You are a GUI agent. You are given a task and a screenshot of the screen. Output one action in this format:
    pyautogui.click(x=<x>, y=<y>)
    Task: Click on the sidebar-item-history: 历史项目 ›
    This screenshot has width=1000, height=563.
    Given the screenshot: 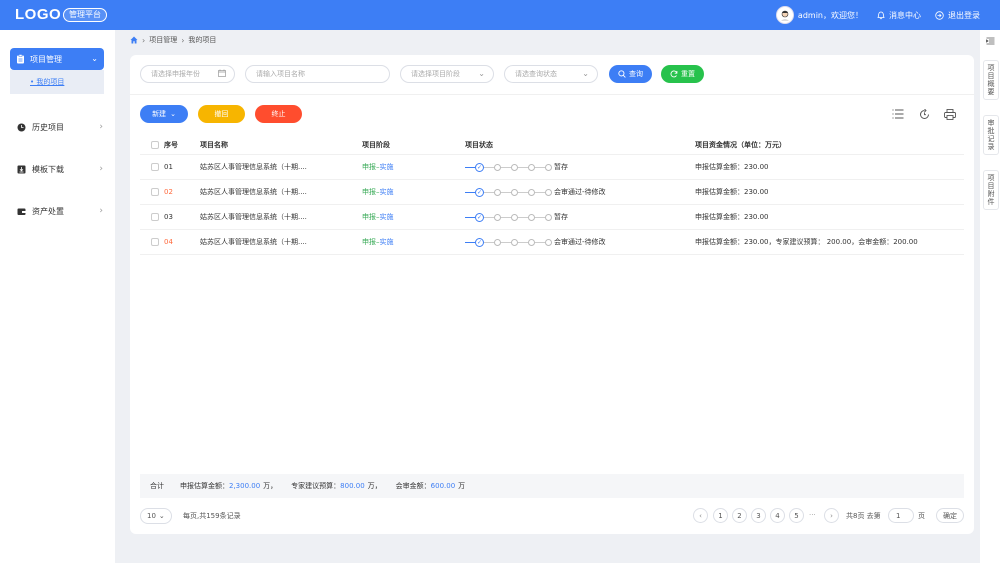 What is the action you would take?
    pyautogui.click(x=60, y=127)
    